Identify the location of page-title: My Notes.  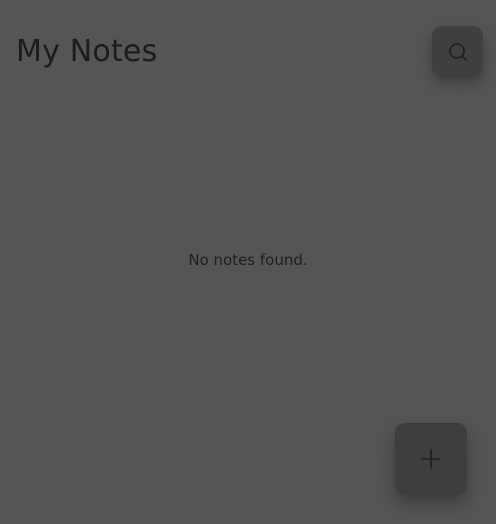
(87, 51).